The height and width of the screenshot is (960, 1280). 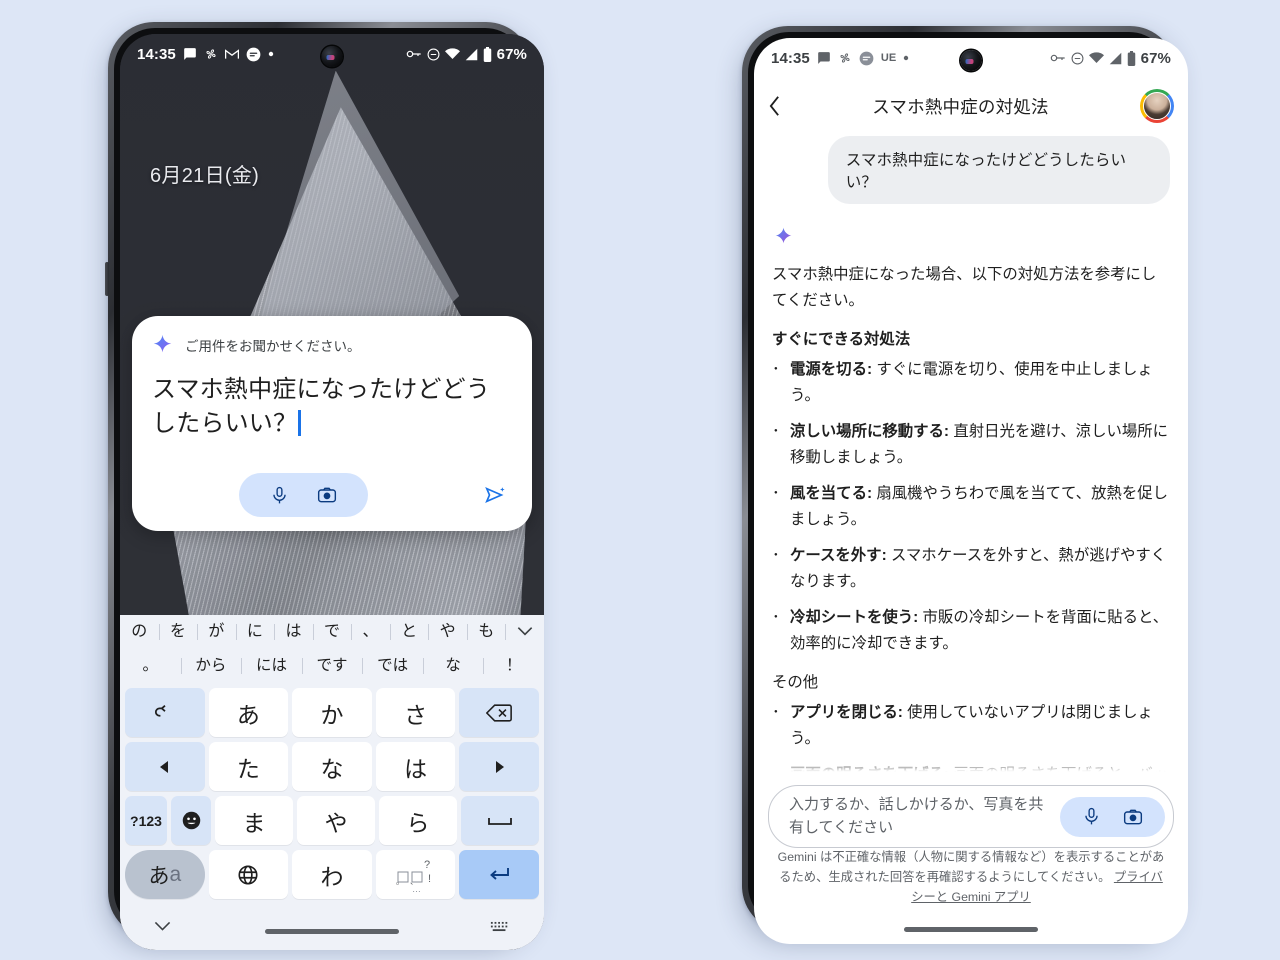 What do you see at coordinates (483, 495) in the screenshot?
I see `send-icon` at bounding box center [483, 495].